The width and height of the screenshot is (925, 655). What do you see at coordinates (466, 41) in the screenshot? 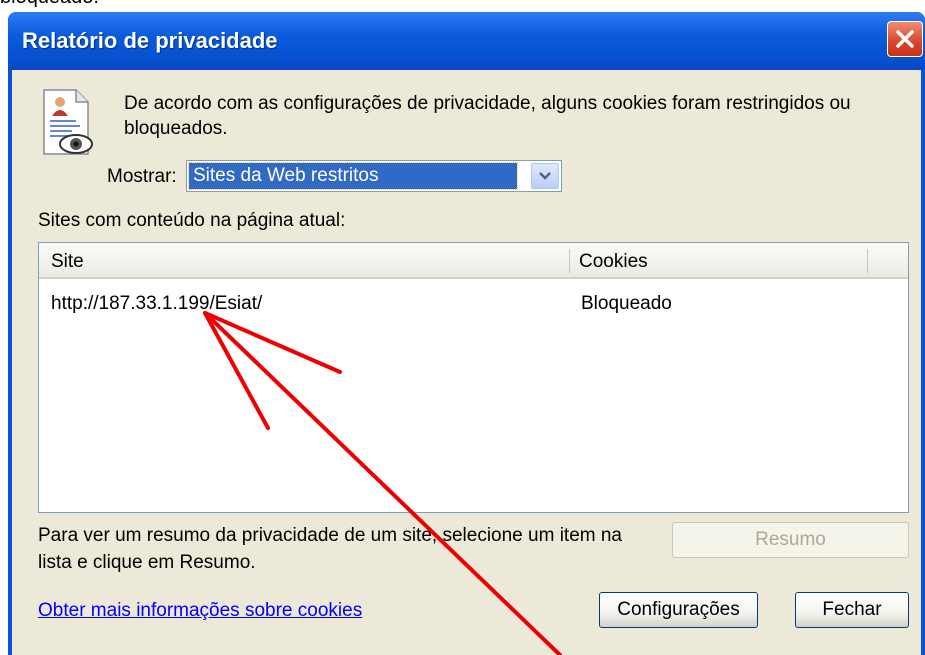
I see `title-bar: Relatório de privacidade` at bounding box center [466, 41].